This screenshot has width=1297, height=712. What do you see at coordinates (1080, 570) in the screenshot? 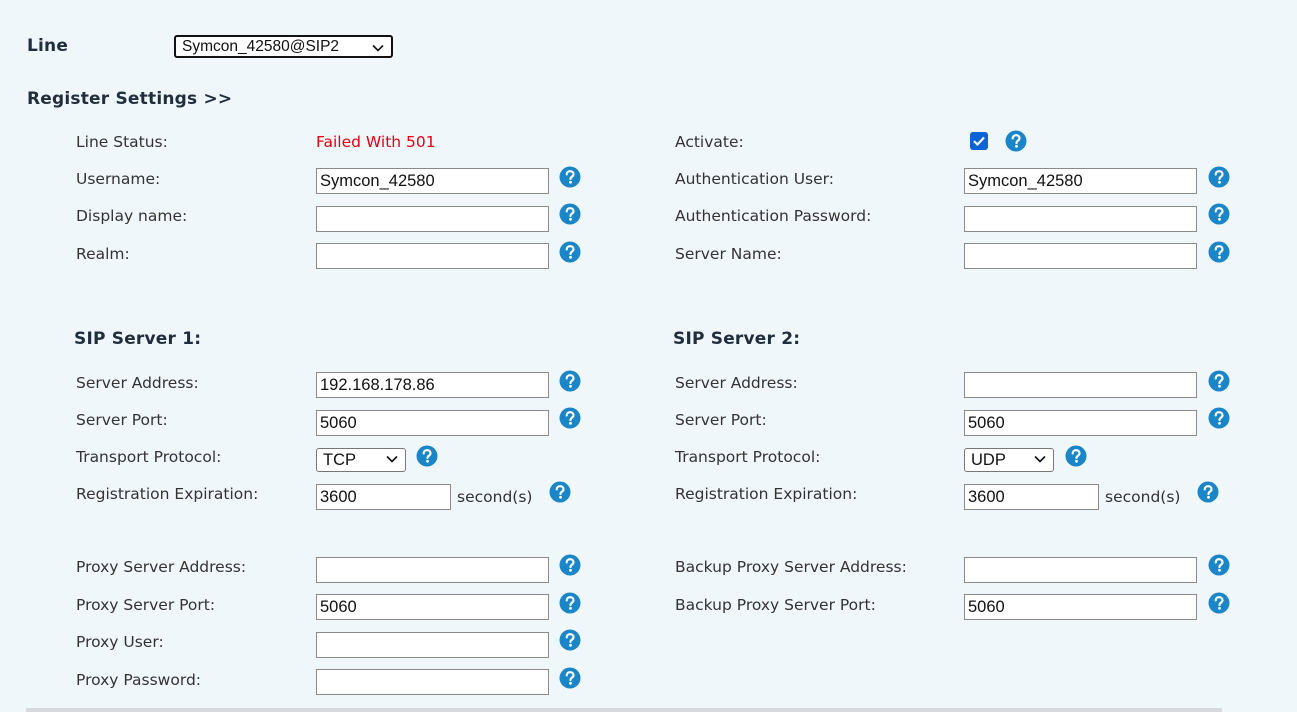
I see `backup-proxy-address-input` at bounding box center [1080, 570].